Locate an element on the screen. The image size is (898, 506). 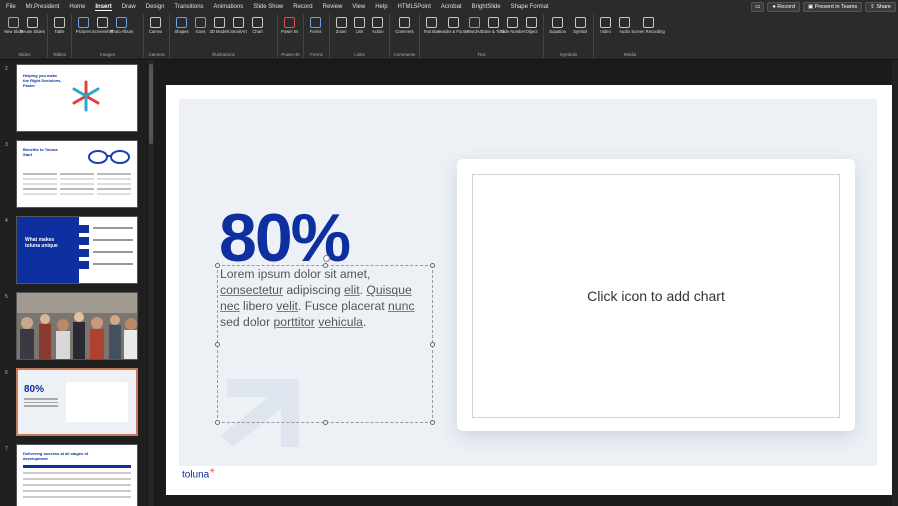
slide-thumbnail-6: 80% is located at coordinates (77, 402).